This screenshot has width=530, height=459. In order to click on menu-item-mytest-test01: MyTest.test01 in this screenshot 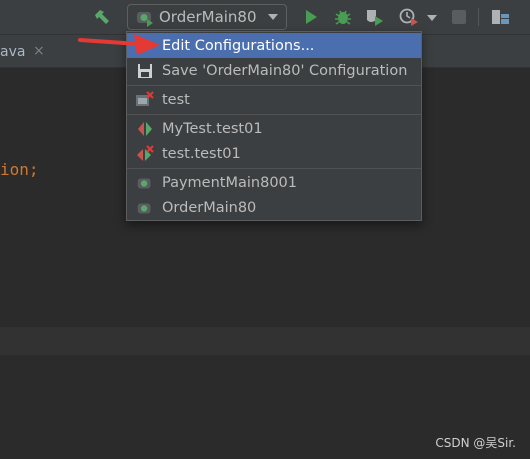, I will do `click(274, 128)`.